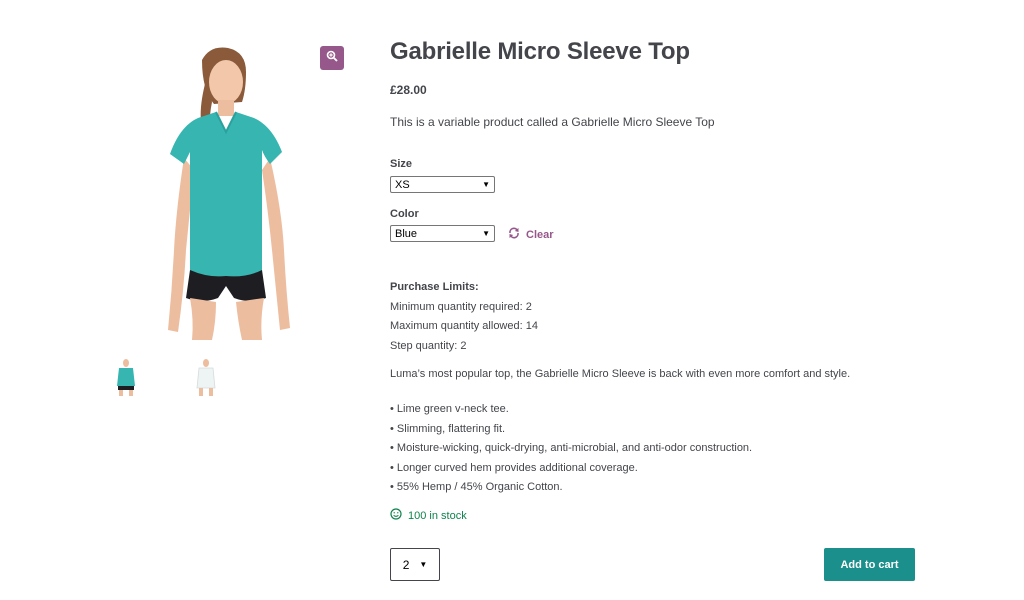 This screenshot has height=600, width=1024. I want to click on product-price: £28.00, so click(408, 90).